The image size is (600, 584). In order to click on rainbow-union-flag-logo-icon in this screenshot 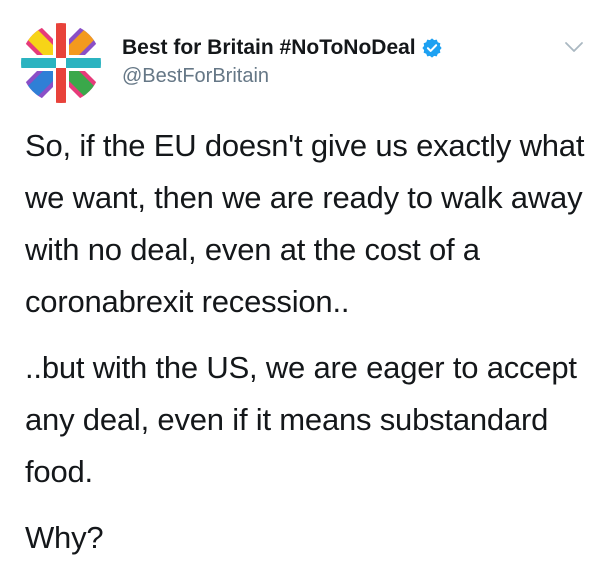, I will do `click(61, 63)`.